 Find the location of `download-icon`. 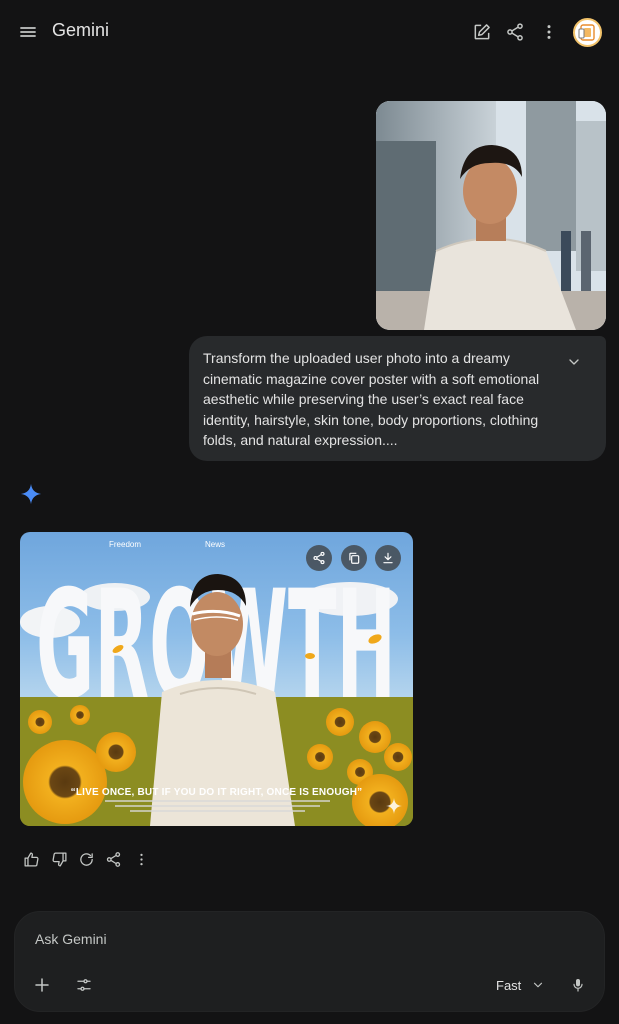

download-icon is located at coordinates (388, 558).